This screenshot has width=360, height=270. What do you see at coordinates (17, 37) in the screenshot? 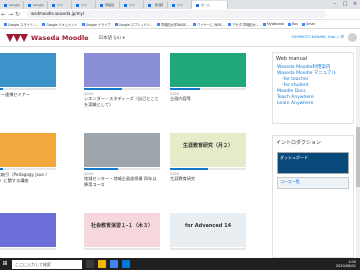
I see `waseda-logo-icon` at bounding box center [17, 37].